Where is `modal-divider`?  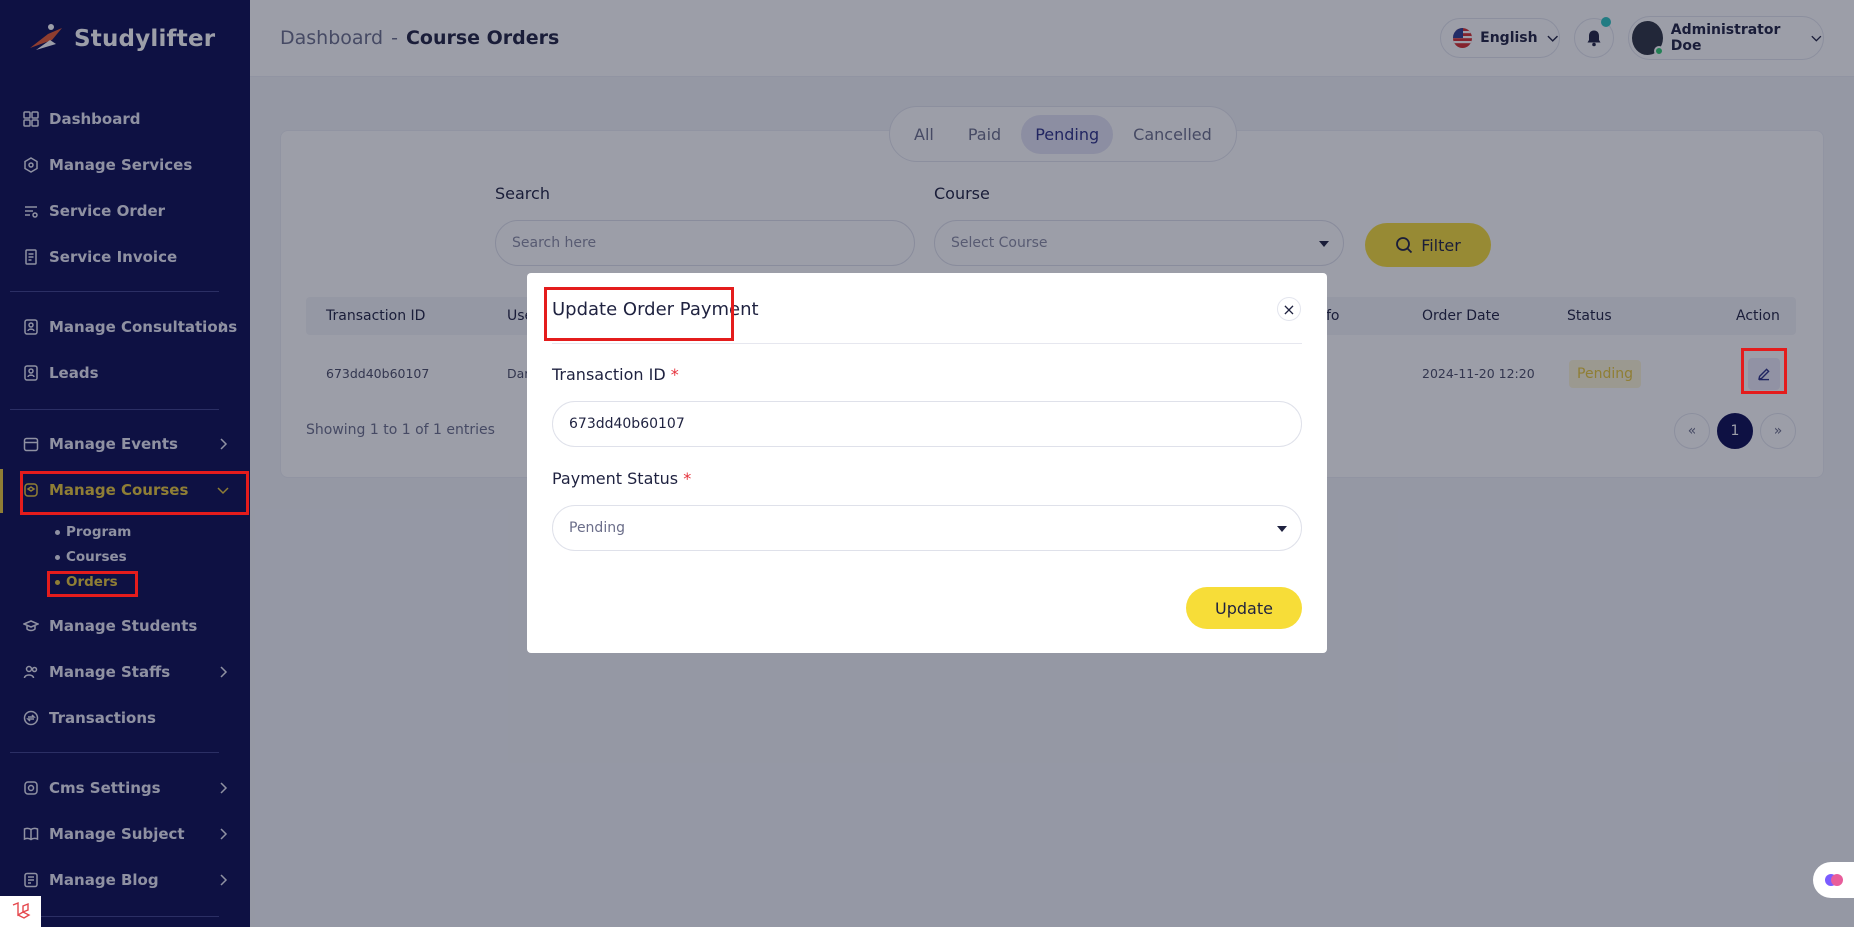
modal-divider is located at coordinates (927, 343).